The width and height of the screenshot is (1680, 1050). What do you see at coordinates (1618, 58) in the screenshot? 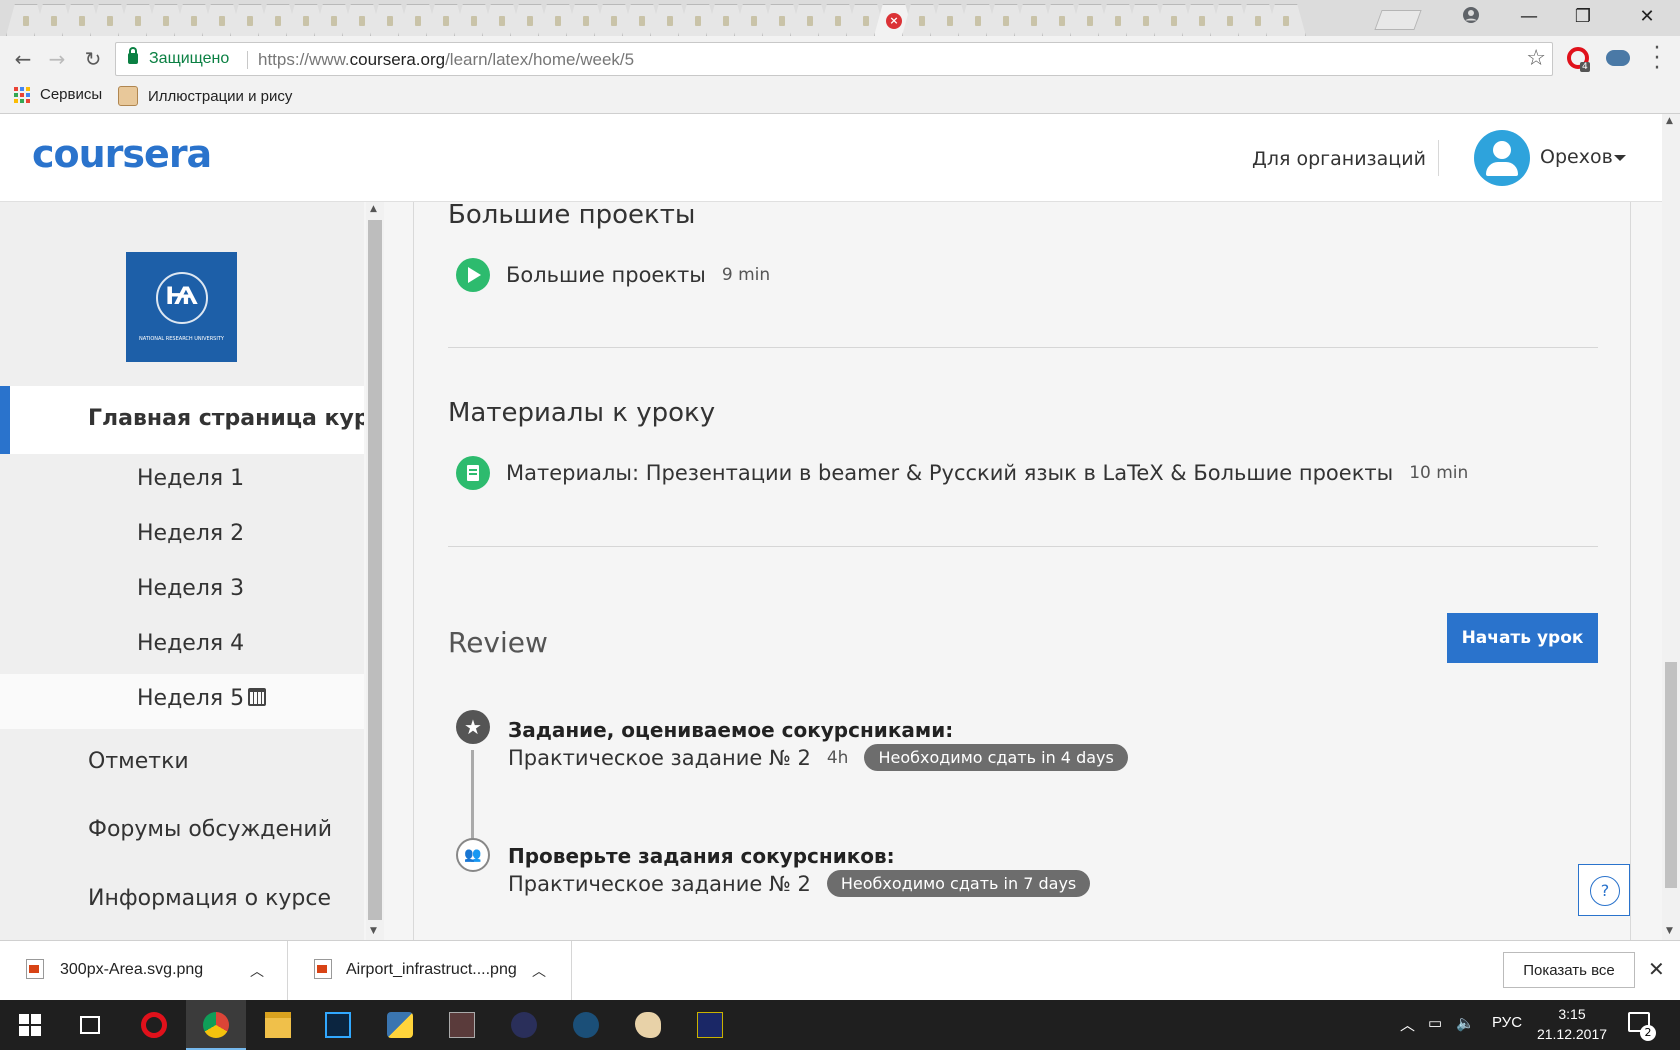
I see `extension-icon` at bounding box center [1618, 58].